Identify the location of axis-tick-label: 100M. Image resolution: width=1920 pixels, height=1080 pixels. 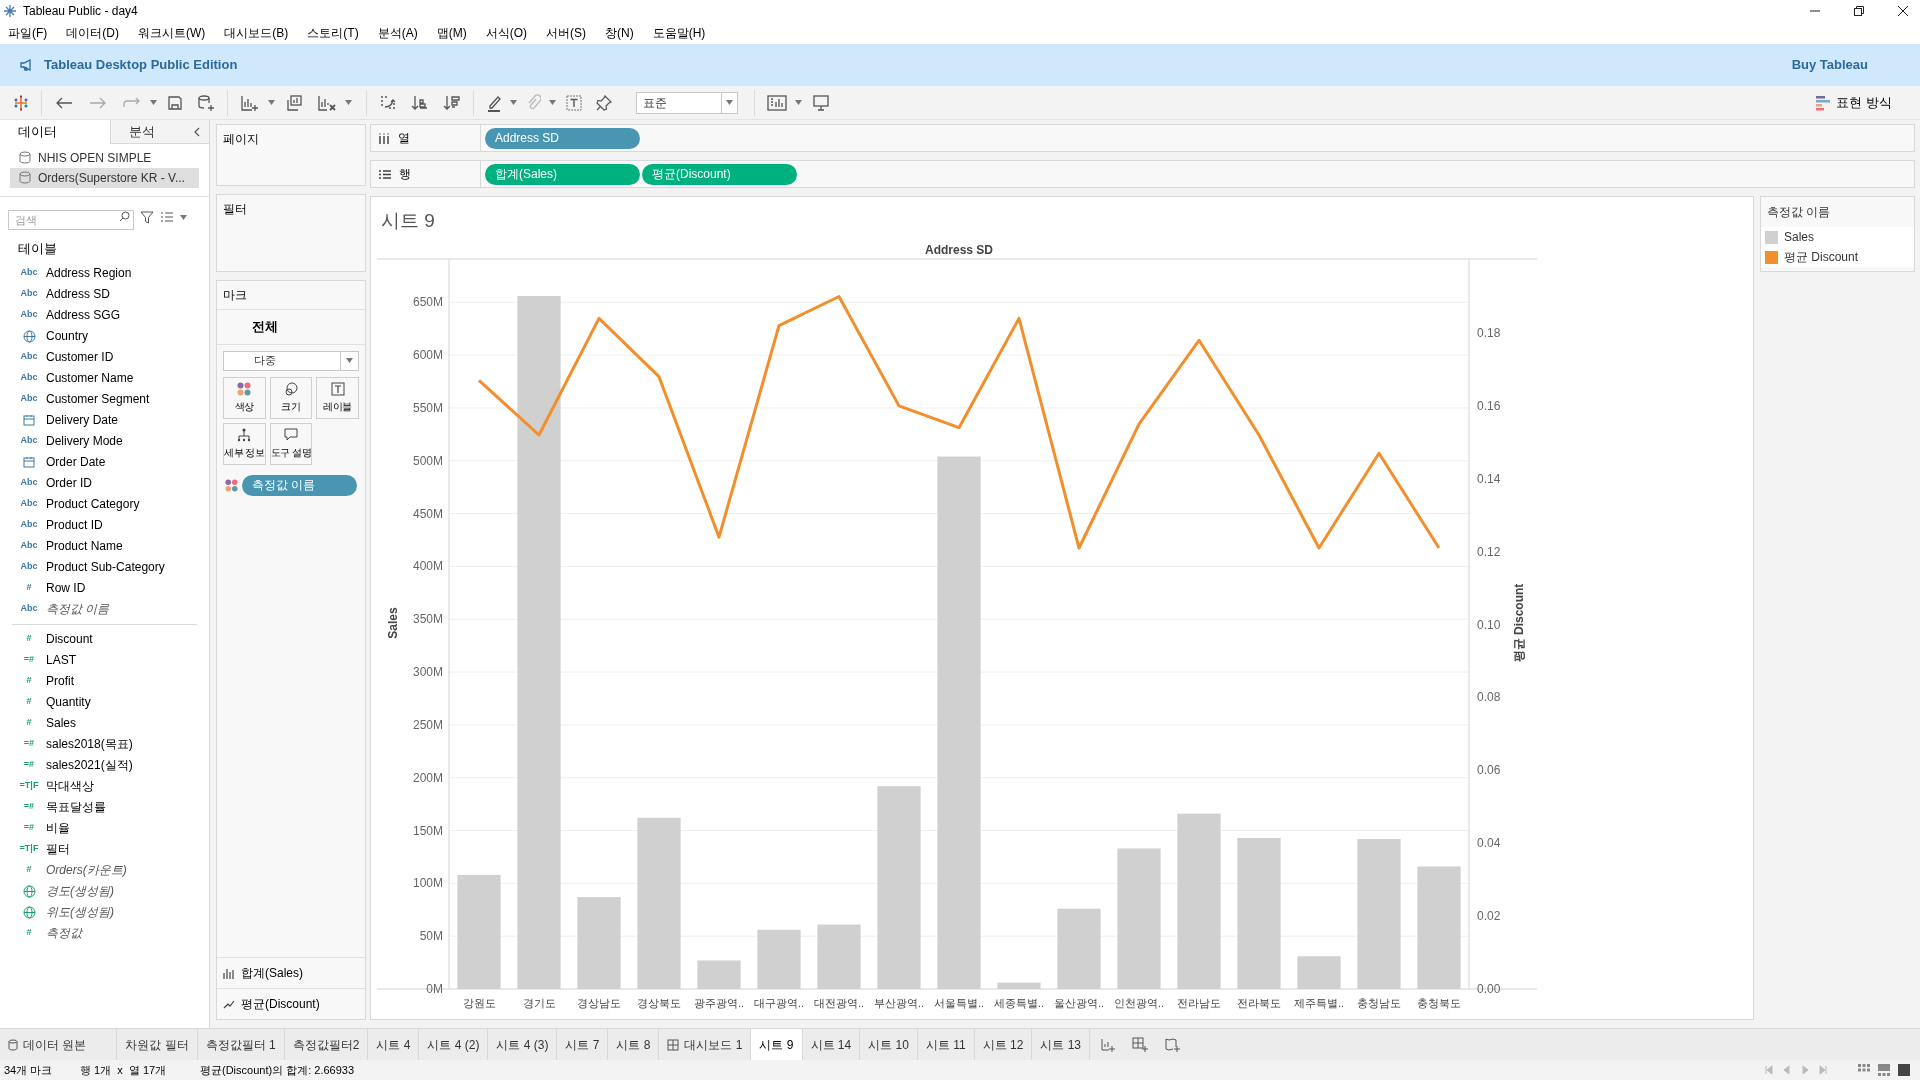
(427, 883).